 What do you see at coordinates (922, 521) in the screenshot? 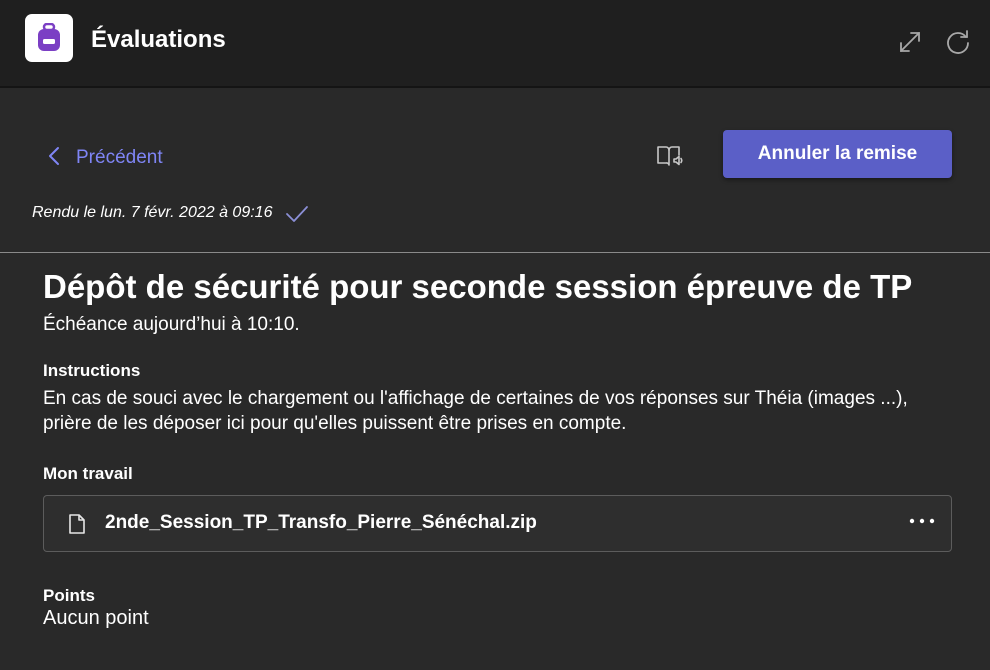
I see `more-options-icon` at bounding box center [922, 521].